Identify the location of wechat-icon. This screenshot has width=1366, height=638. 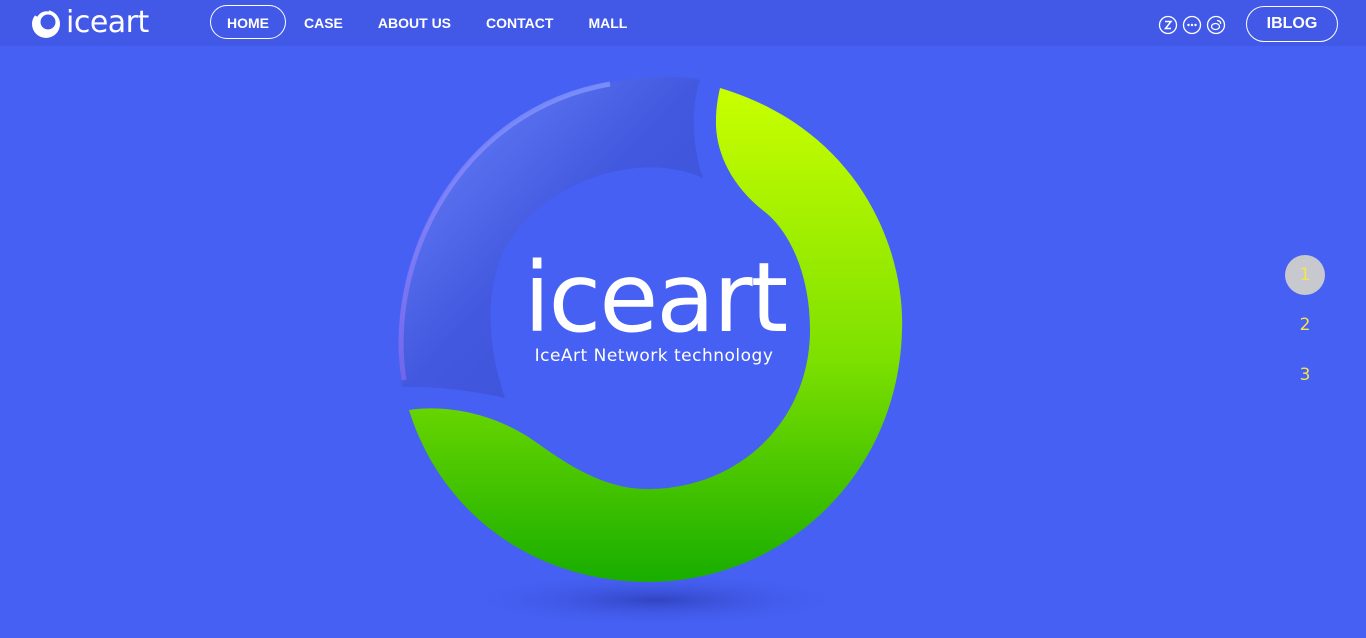
(1192, 25).